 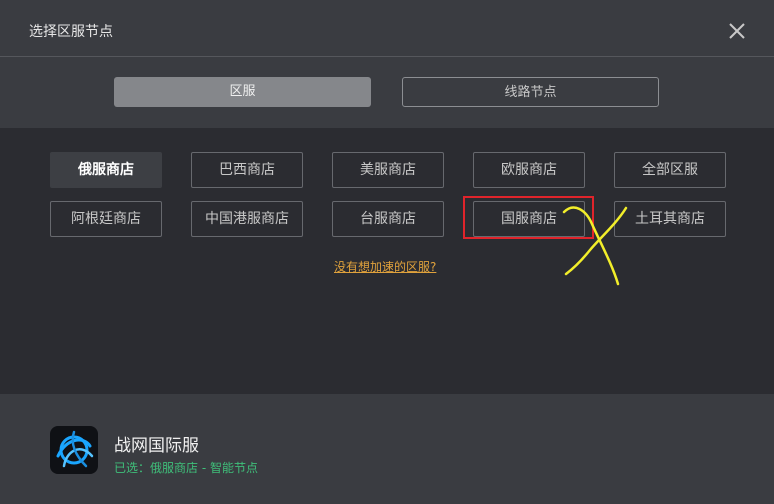 What do you see at coordinates (388, 219) in the screenshot?
I see `region-taiwan-store: 台服商店` at bounding box center [388, 219].